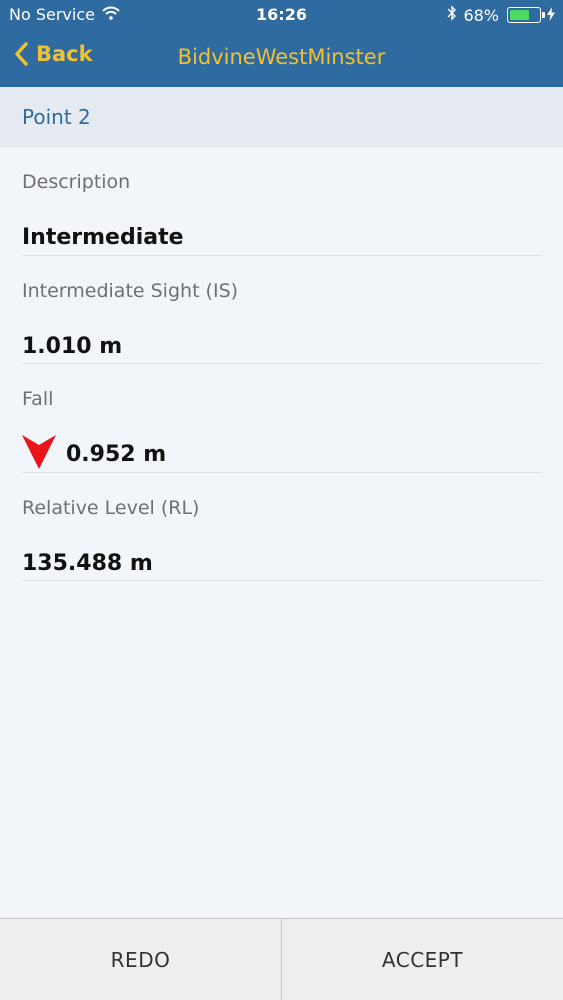 The image size is (563, 1000). Describe the element at coordinates (481, 15) in the screenshot. I see `battery-percent: 68%` at that location.